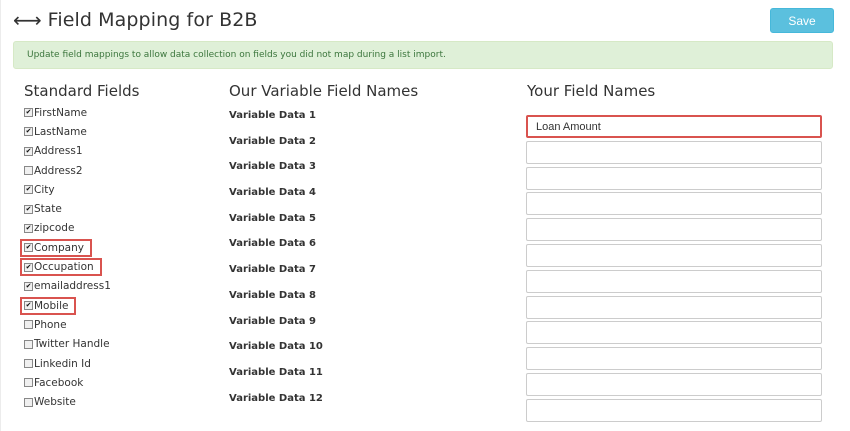  I want to click on variable-field-label: Variable Data 9, so click(272, 321).